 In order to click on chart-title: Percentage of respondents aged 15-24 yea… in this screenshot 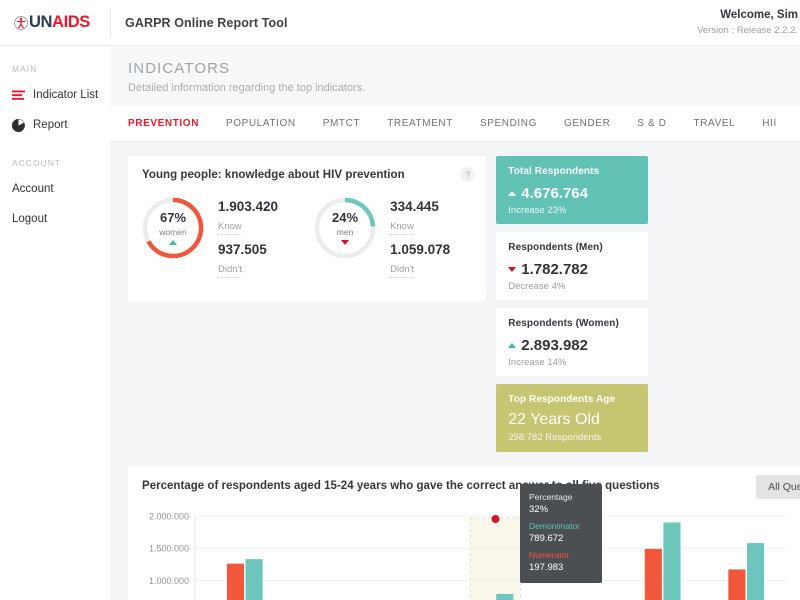, I will do `click(401, 486)`.